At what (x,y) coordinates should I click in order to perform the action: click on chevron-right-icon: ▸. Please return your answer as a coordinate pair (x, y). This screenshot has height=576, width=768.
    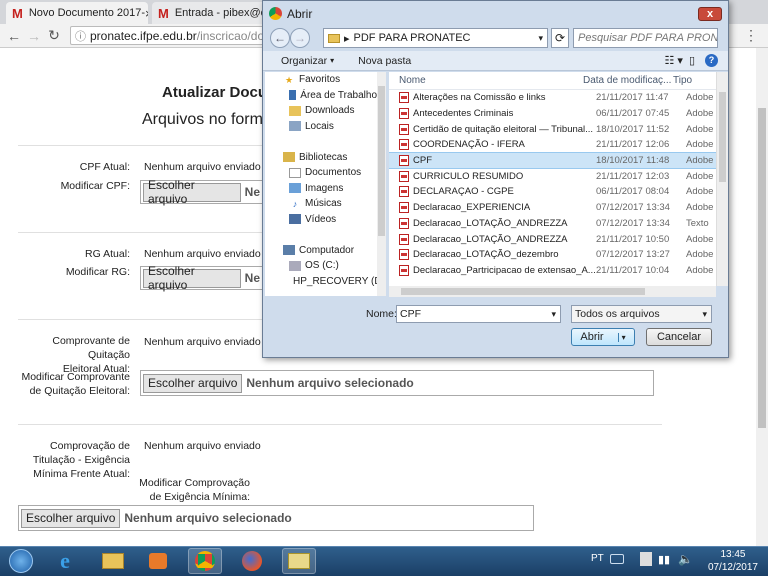
    Looking at the image, I should click on (347, 38).